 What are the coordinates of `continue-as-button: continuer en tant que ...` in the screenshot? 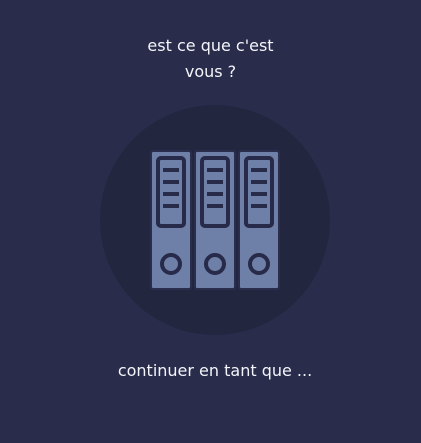 It's located at (215, 371).